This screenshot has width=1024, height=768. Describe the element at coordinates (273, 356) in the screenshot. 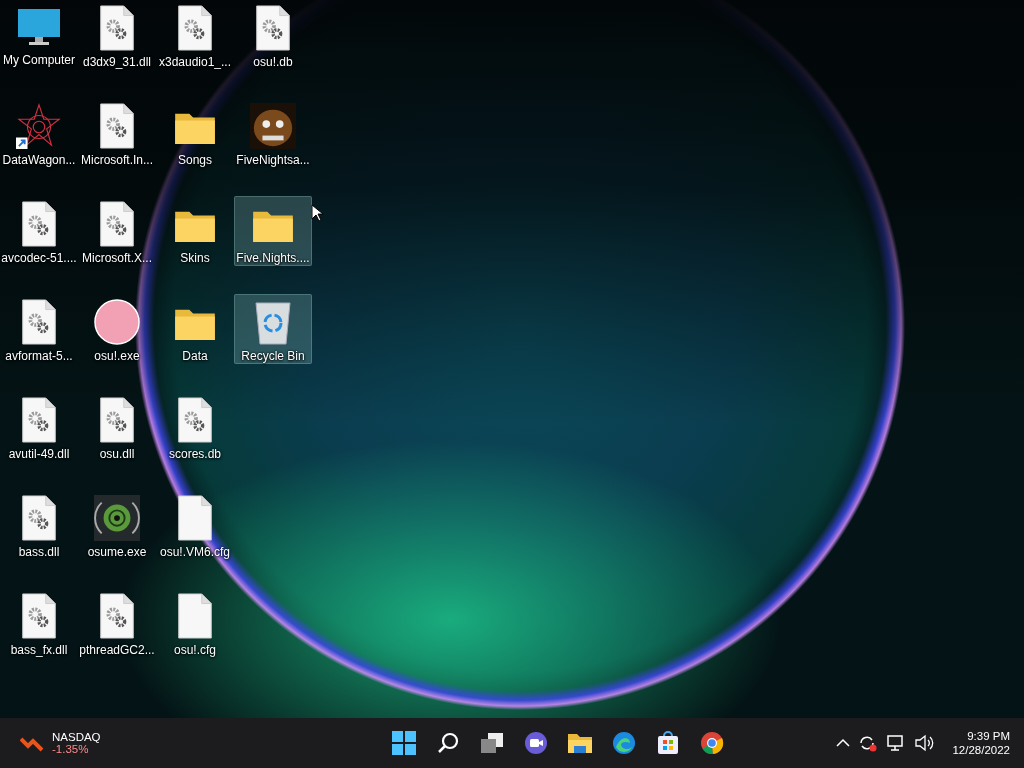

I see `item-label: Recycle Bin` at that location.